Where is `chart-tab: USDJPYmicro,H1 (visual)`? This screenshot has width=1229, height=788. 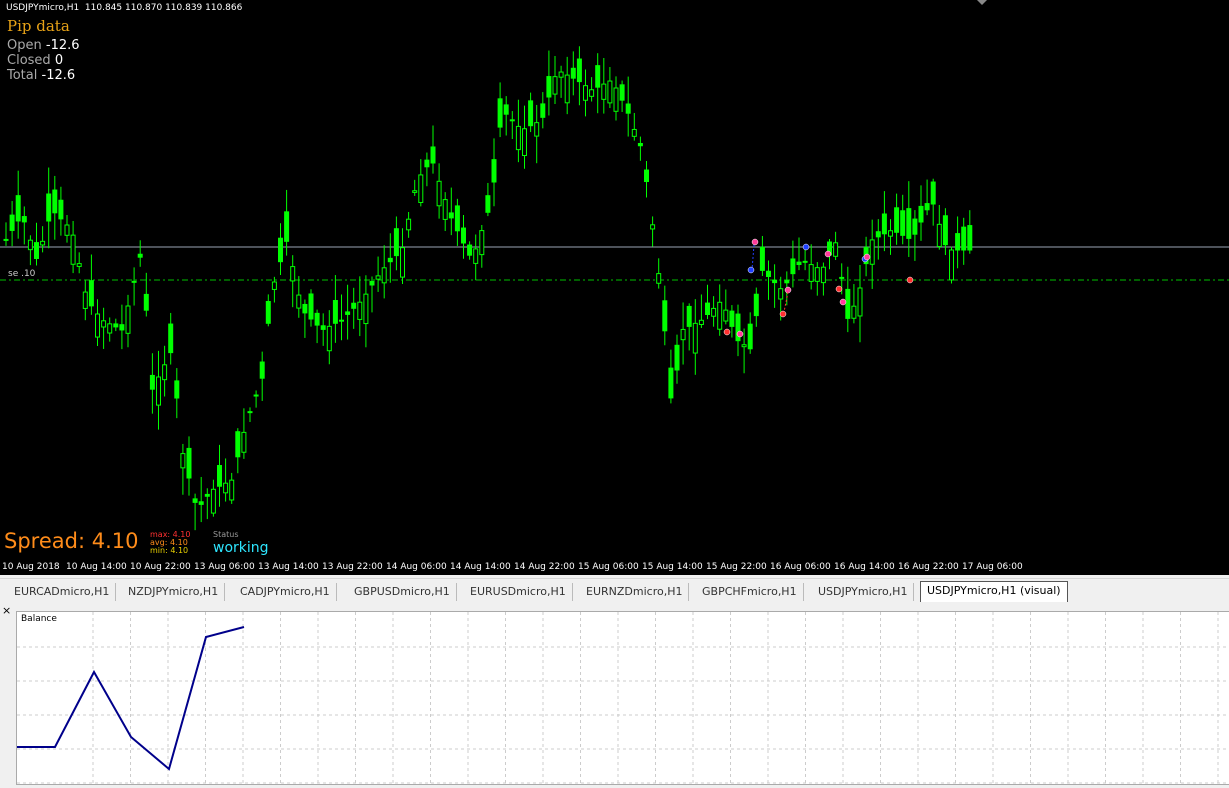
chart-tab: USDJPYmicro,H1 (visual) is located at coordinates (994, 591).